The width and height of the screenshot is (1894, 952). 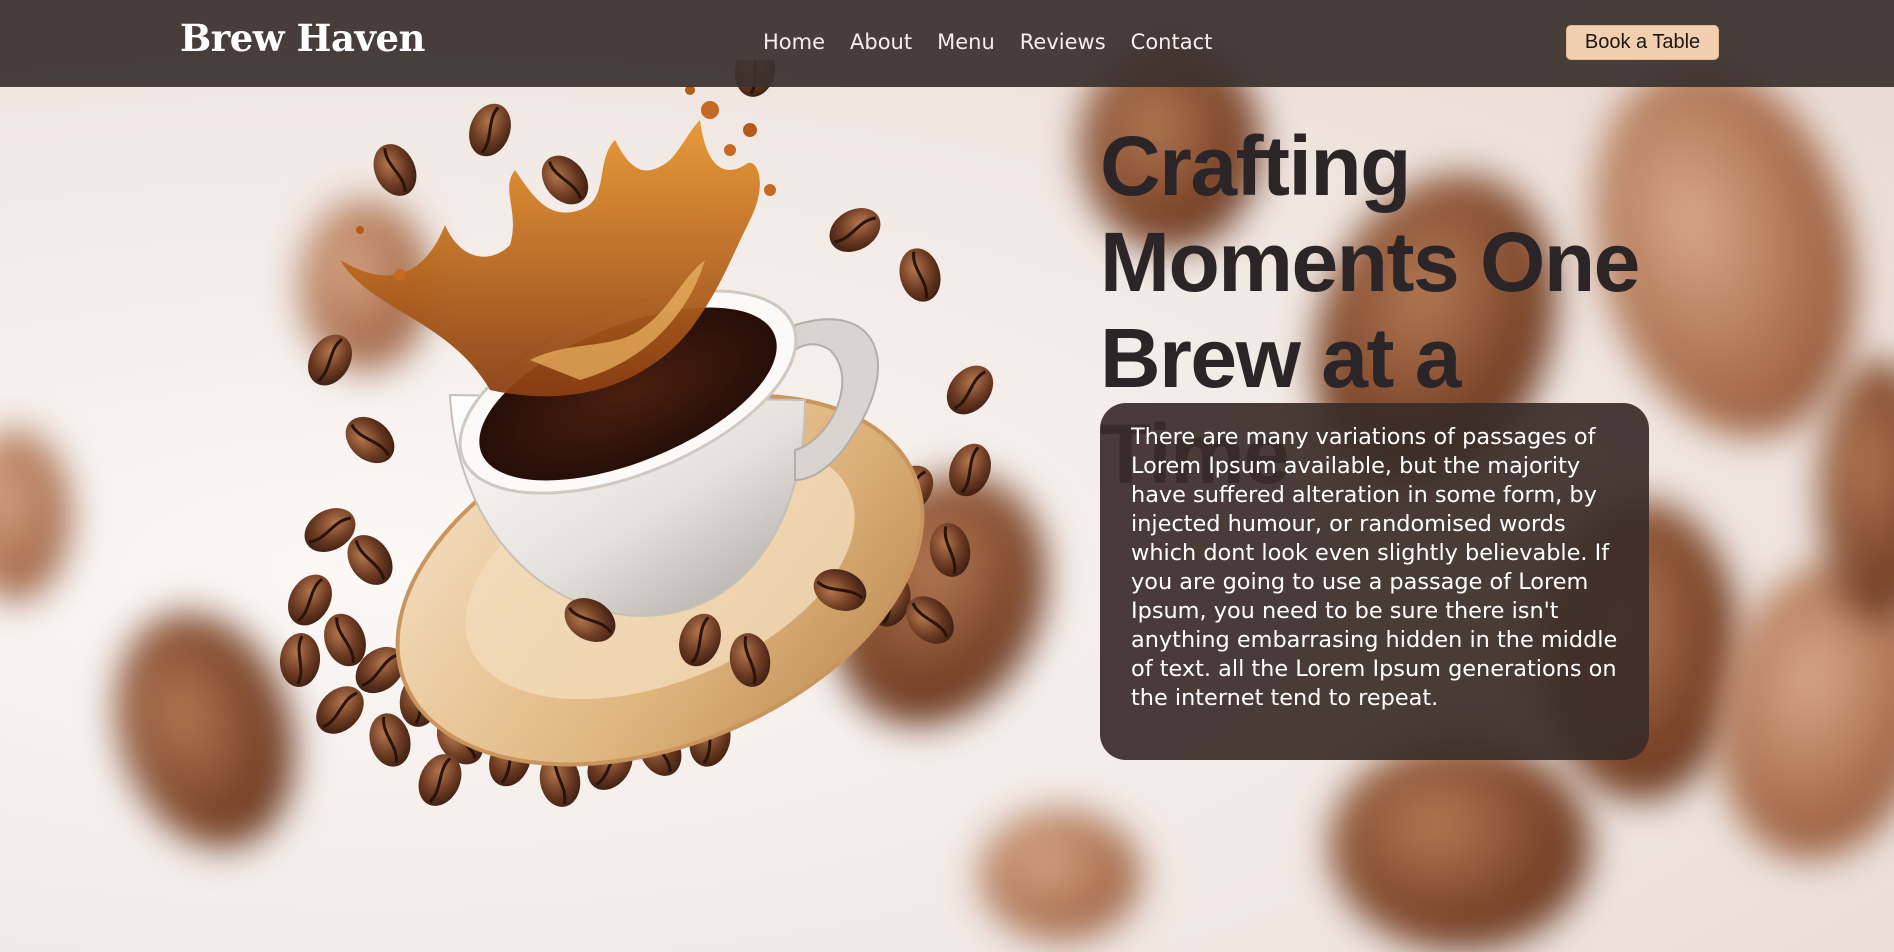 What do you see at coordinates (966, 42) in the screenshot?
I see `nav-menu: Menu` at bounding box center [966, 42].